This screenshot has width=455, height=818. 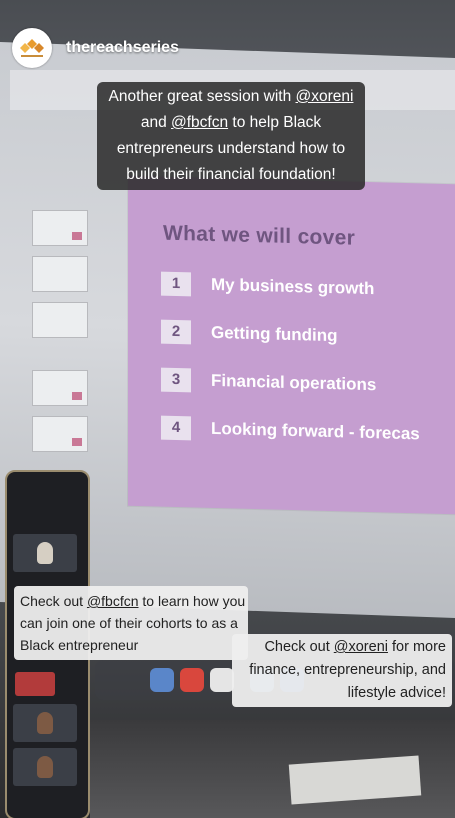 I want to click on agenda-number: 4, so click(x=176, y=428).